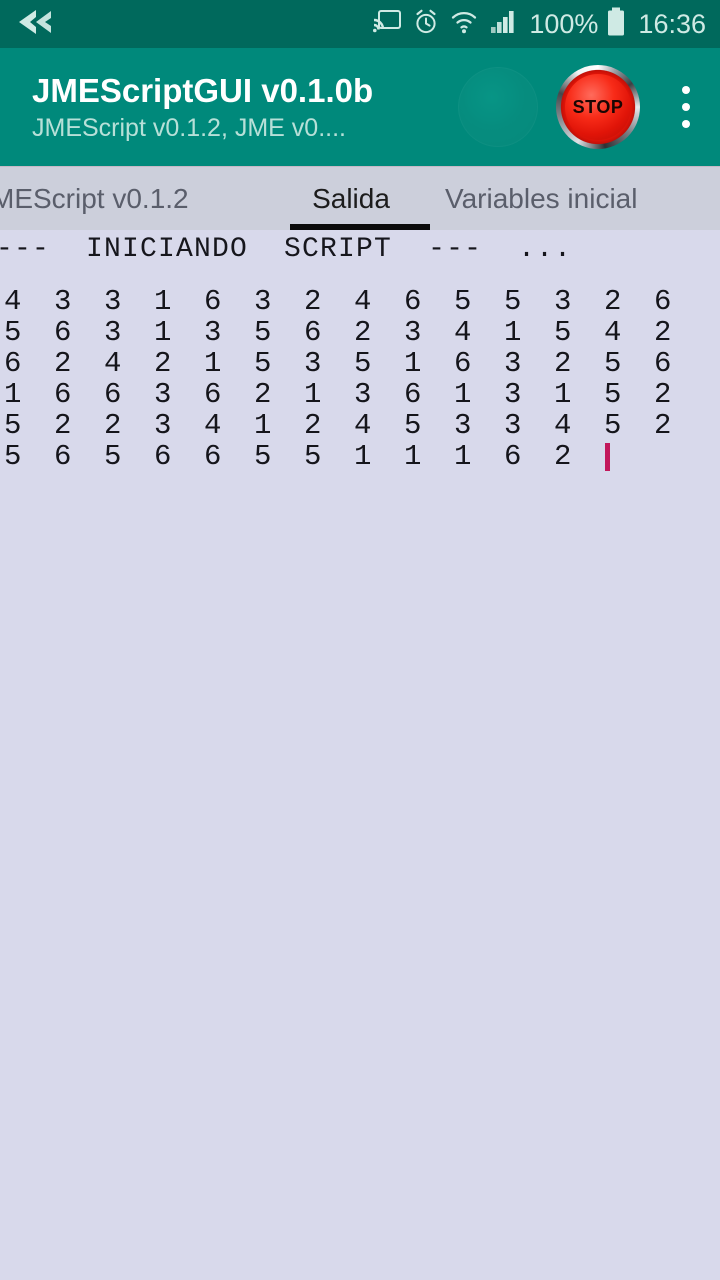 The height and width of the screenshot is (1280, 720). What do you see at coordinates (503, 24) in the screenshot?
I see `signal-icon` at bounding box center [503, 24].